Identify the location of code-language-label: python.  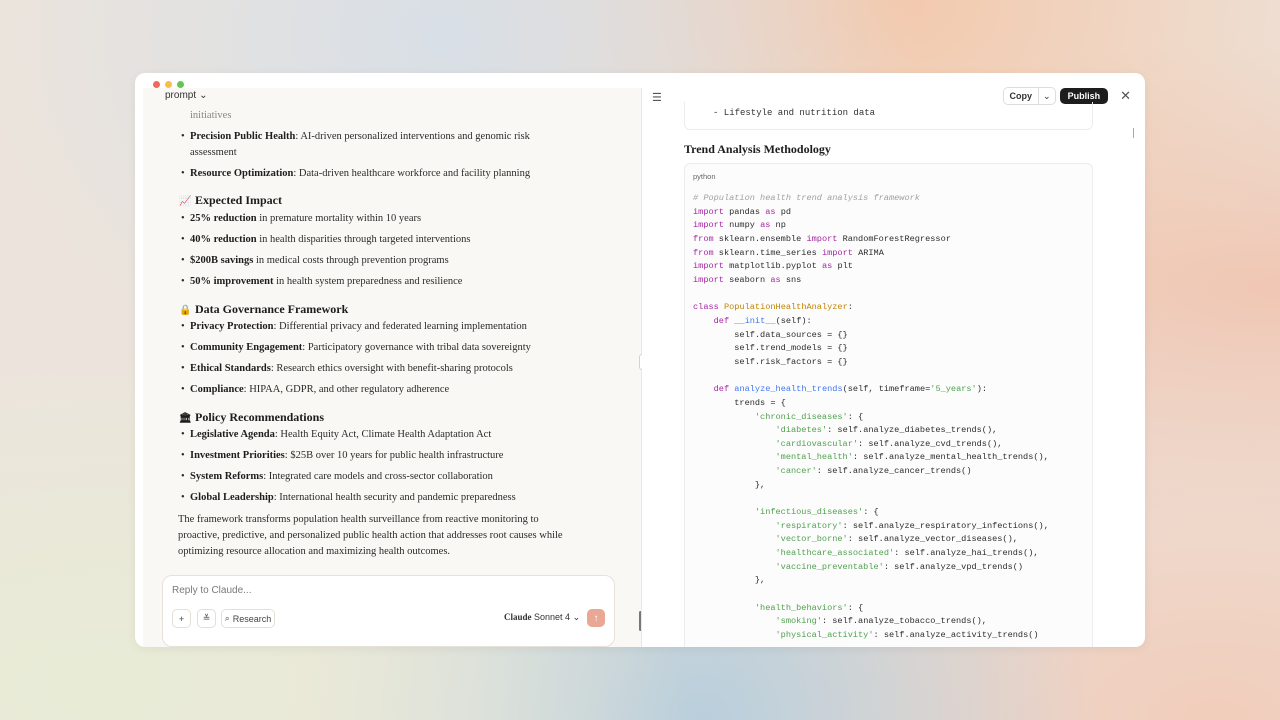
(704, 176).